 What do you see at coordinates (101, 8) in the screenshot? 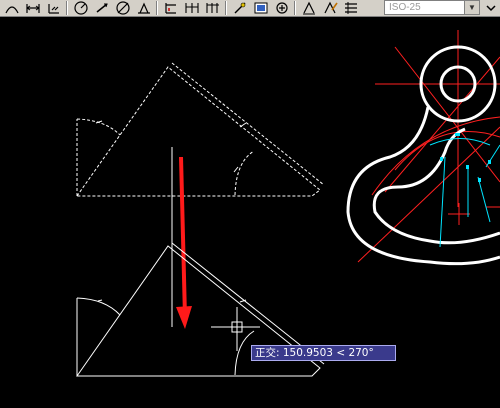
I see `diameter-icon` at bounding box center [101, 8].